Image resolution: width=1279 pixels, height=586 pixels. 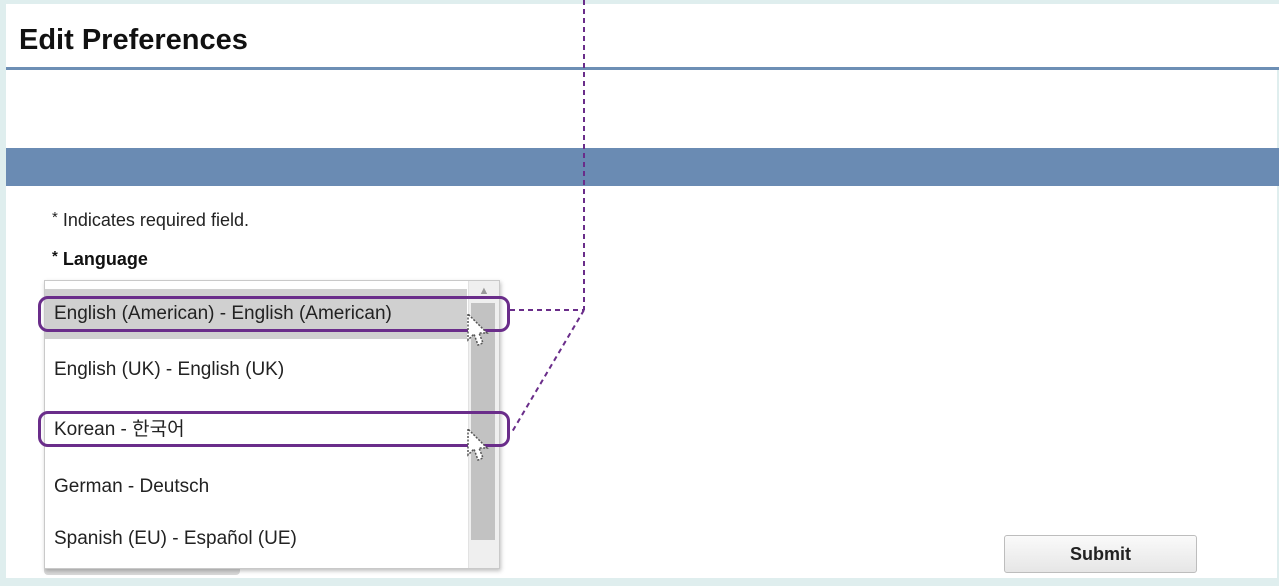 I want to click on required-note: * Indicates required field., so click(x=150, y=220).